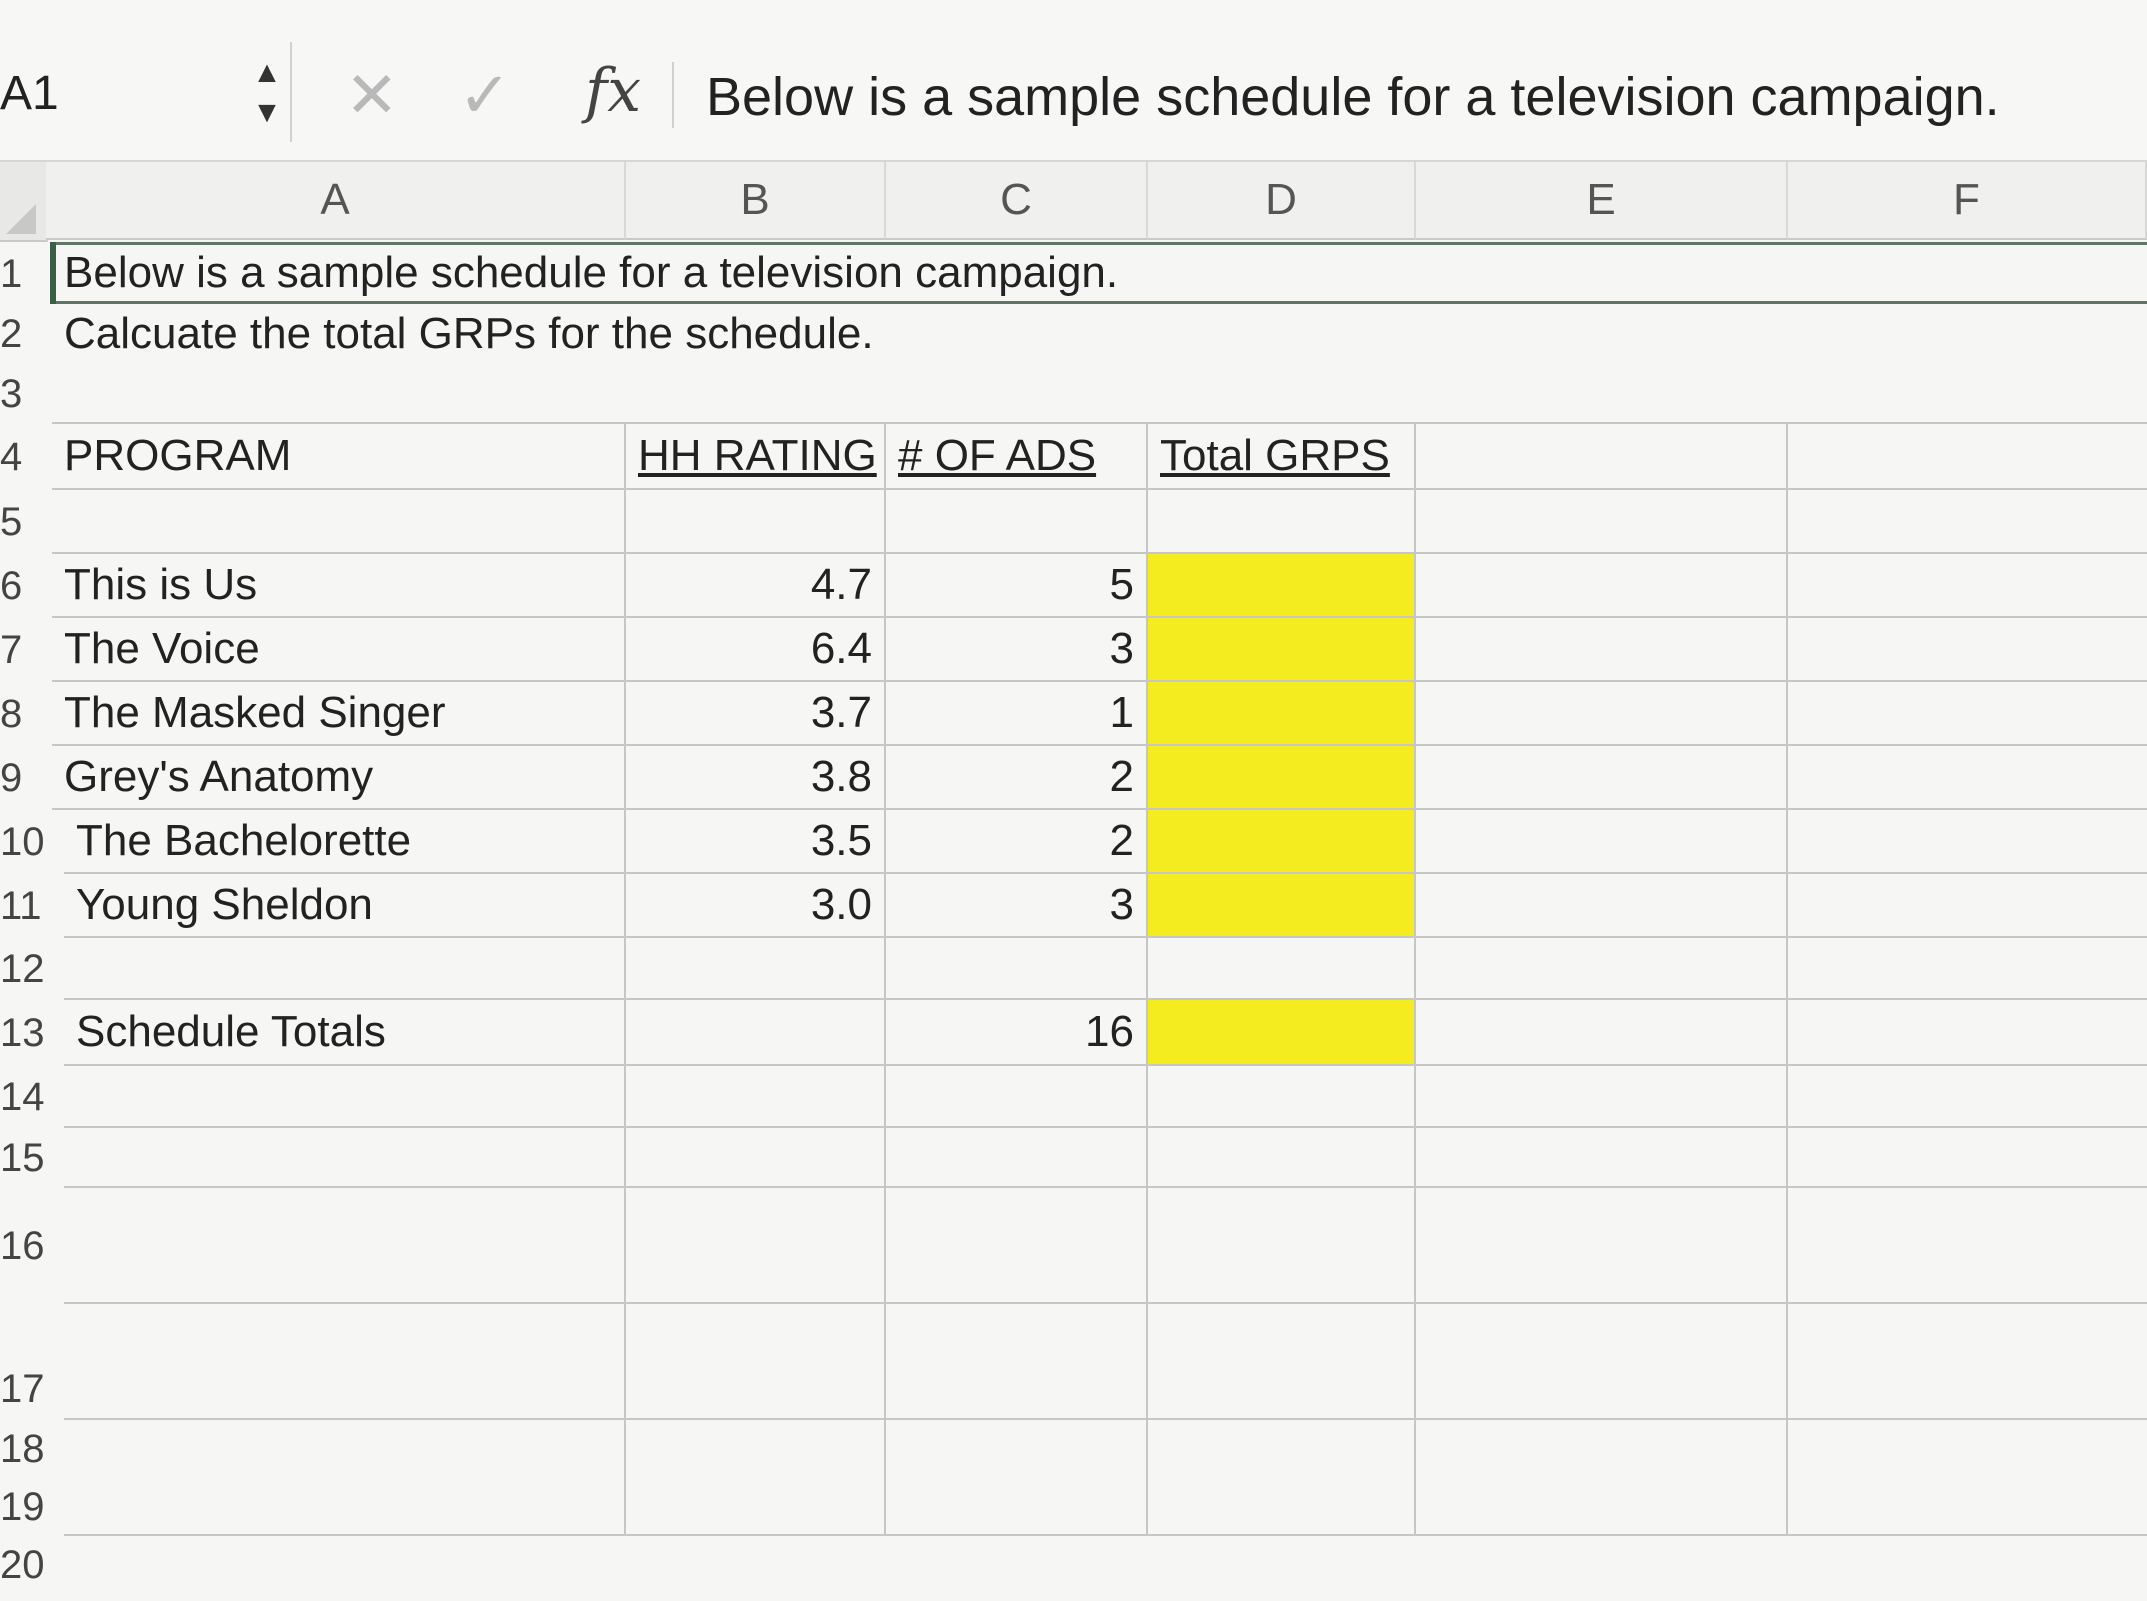 The image size is (2147, 1601). I want to click on cell-c15, so click(1017, 1158).